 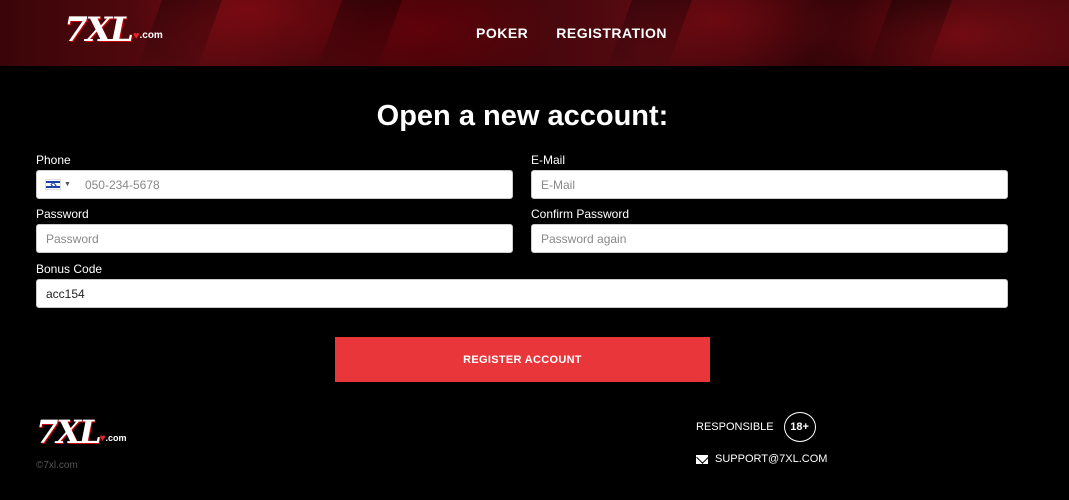 I want to click on password-field-group: Password, so click(x=274, y=230).